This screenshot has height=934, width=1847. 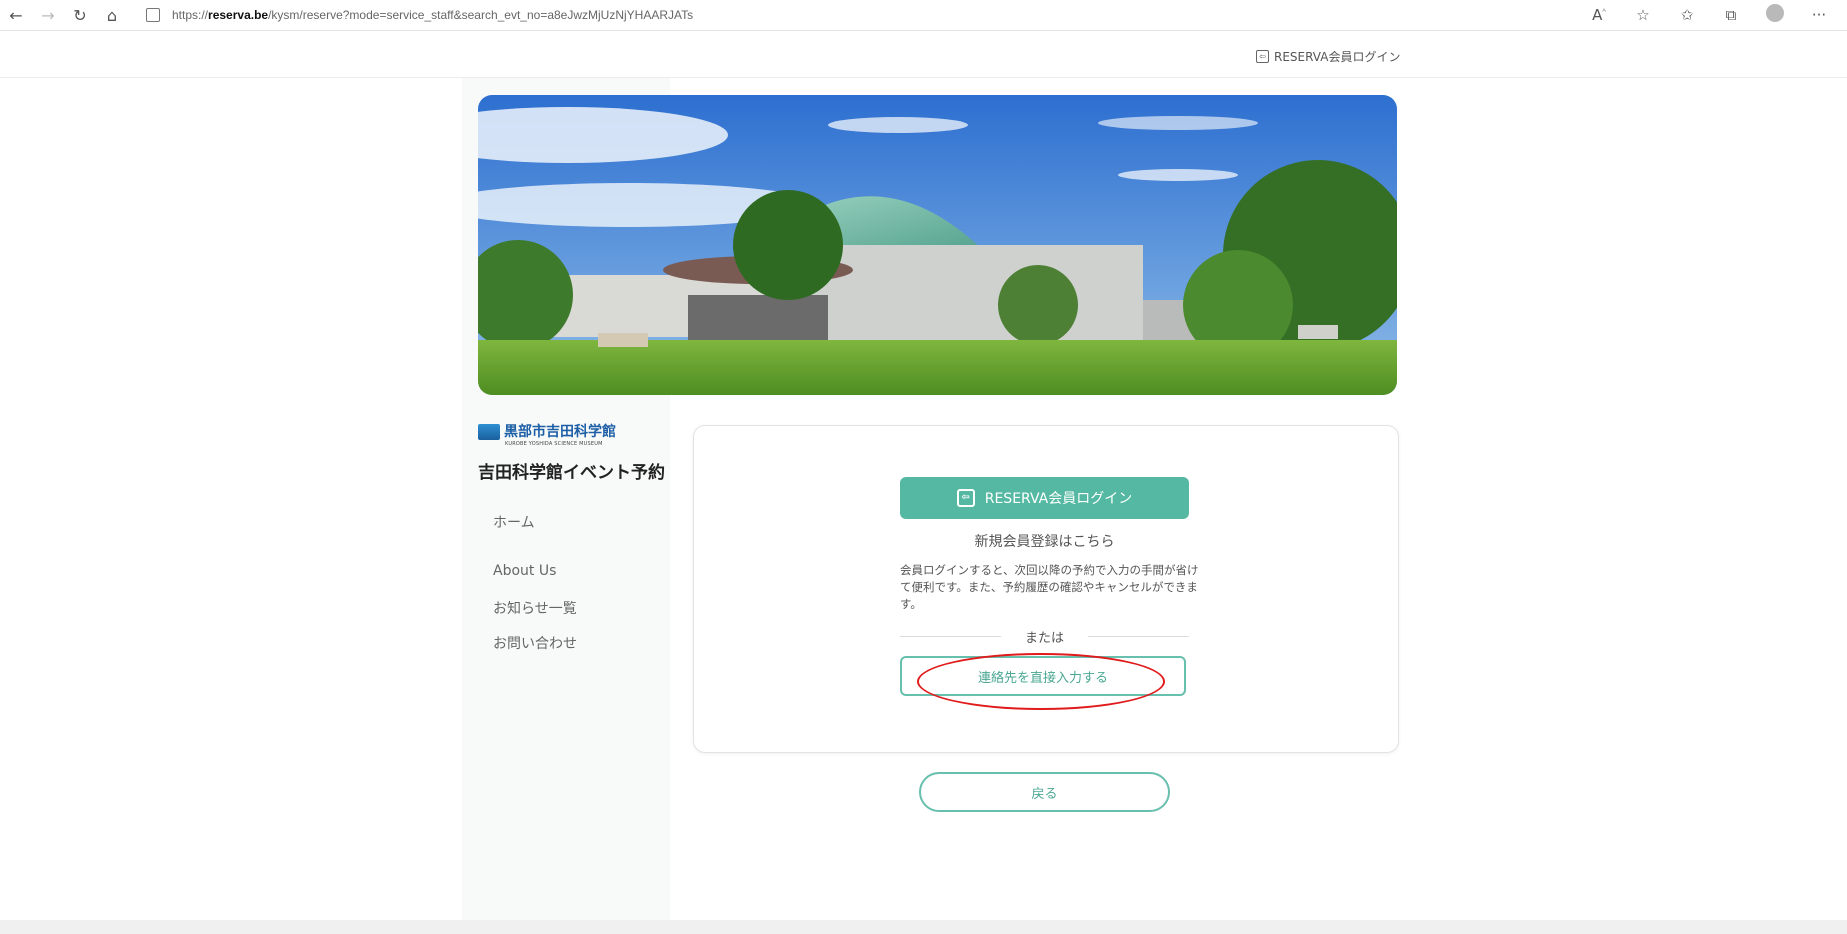 I want to click on or-divider: または, so click(x=1045, y=636).